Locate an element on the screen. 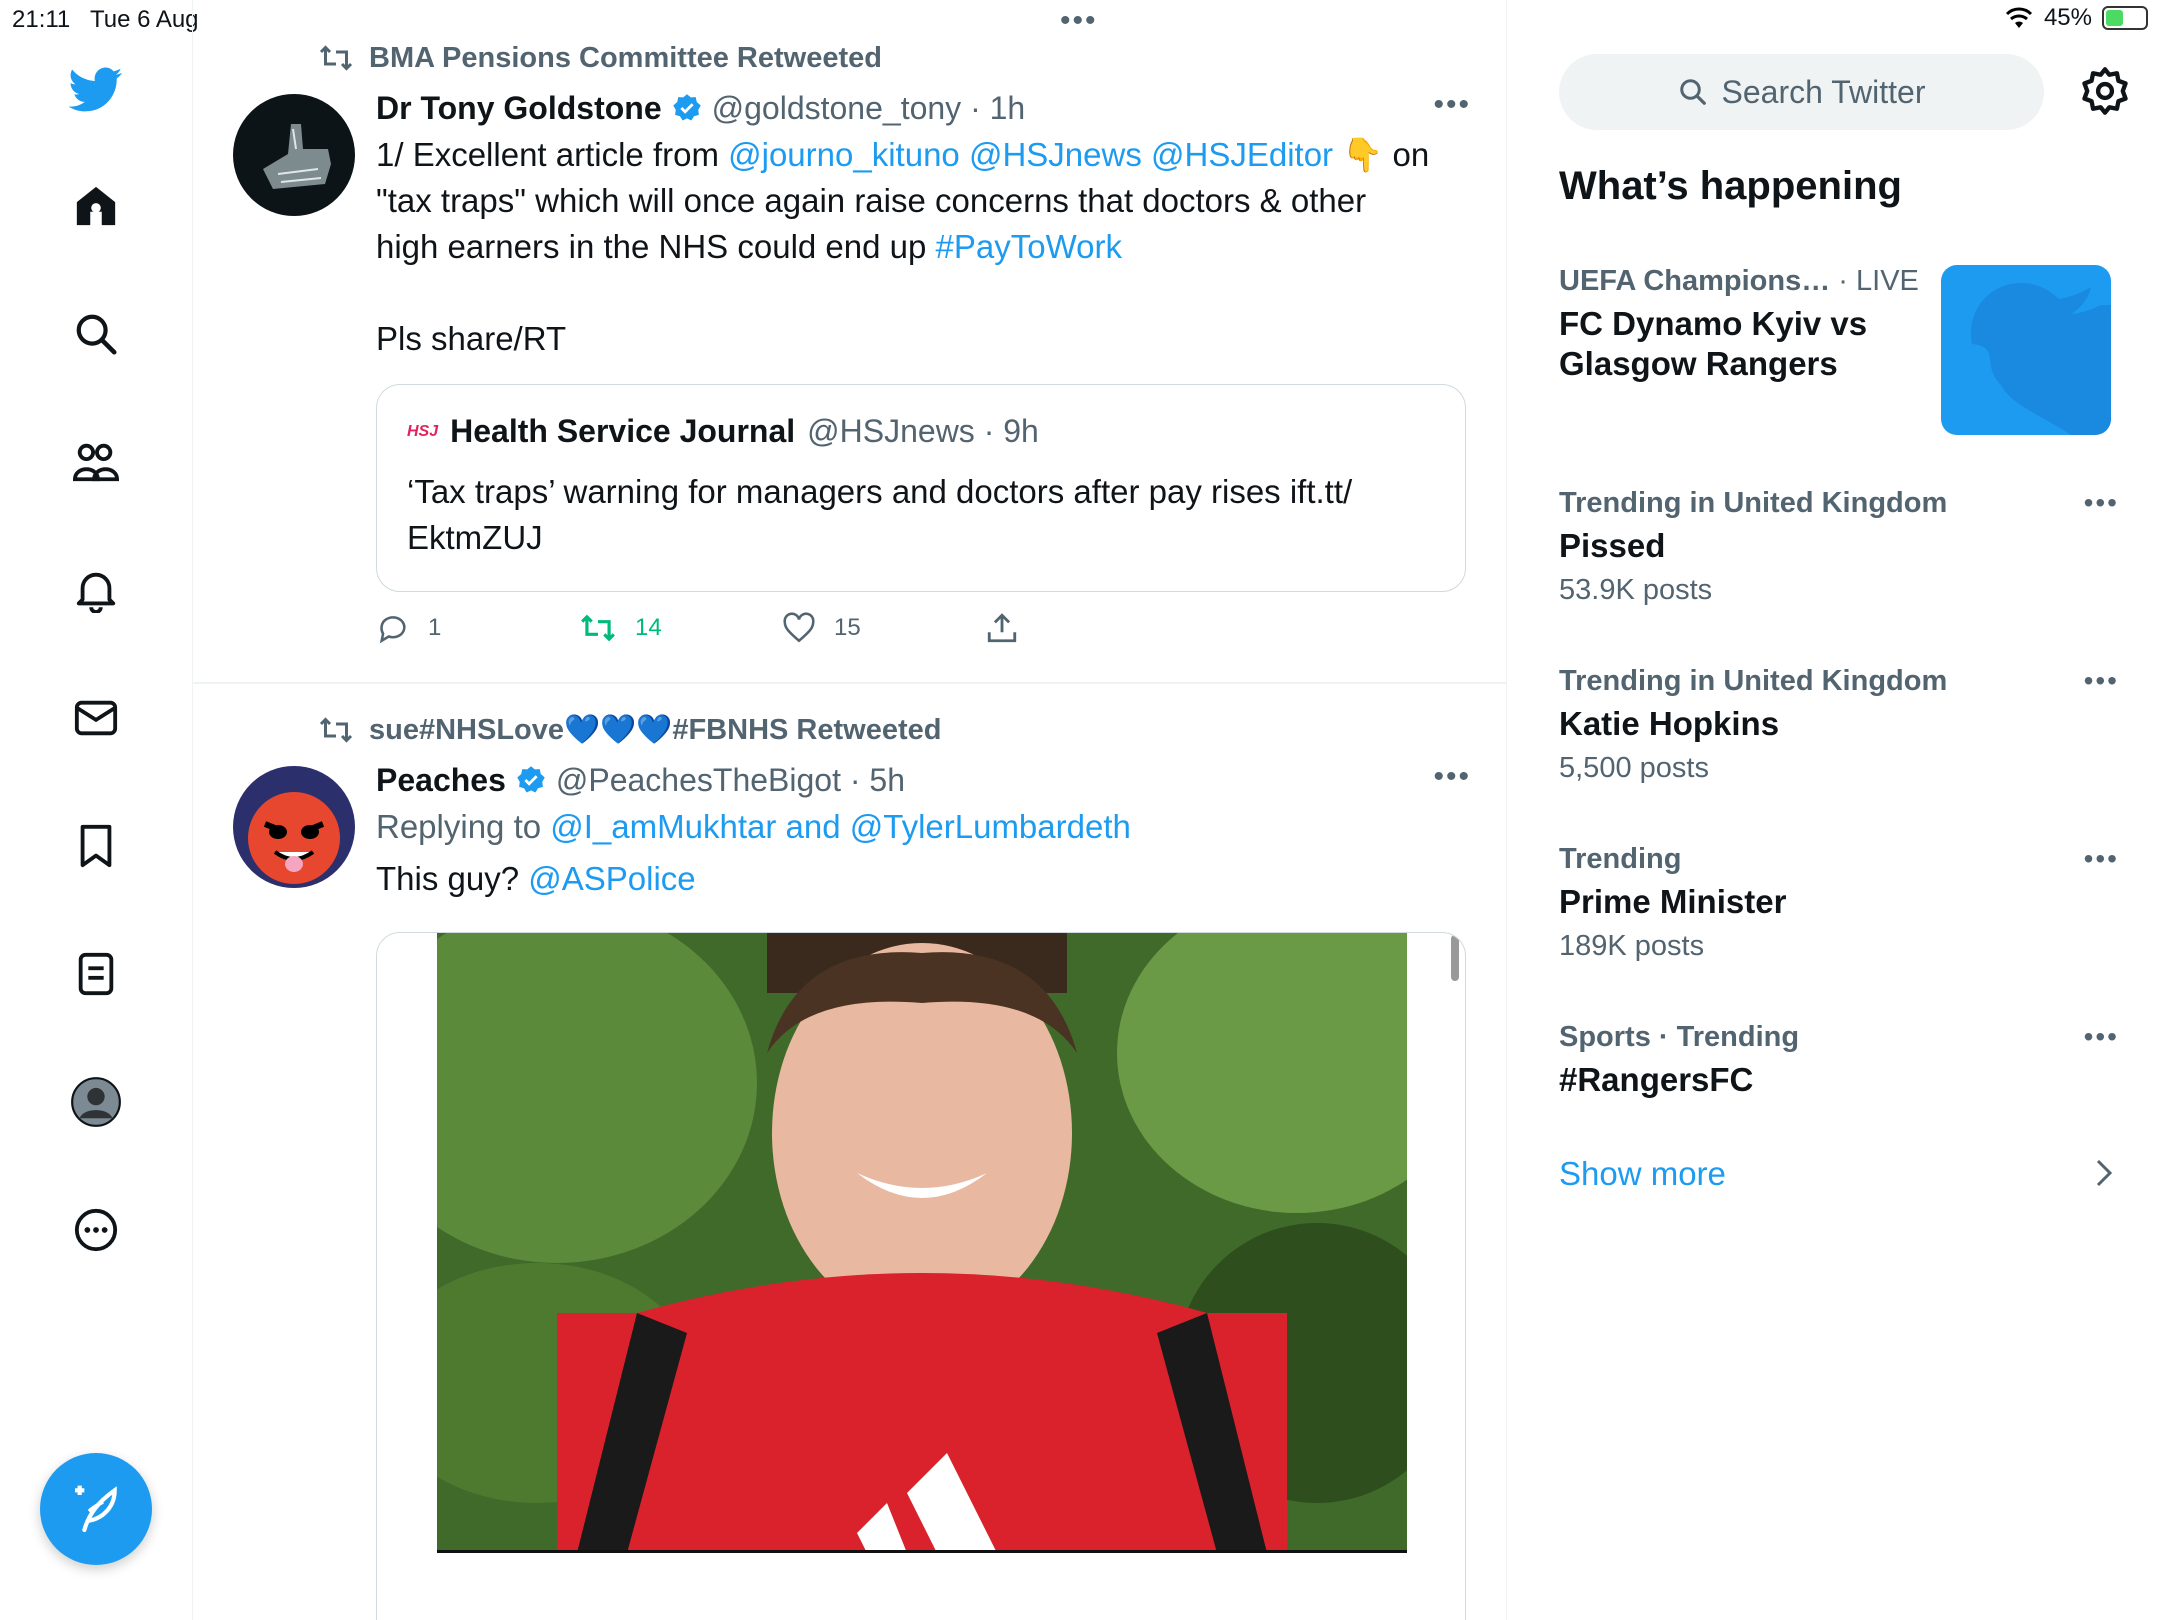 Image resolution: width=2160 pixels, height=1620 pixels. trend-count: 5,500 posts is located at coordinates (1634, 768).